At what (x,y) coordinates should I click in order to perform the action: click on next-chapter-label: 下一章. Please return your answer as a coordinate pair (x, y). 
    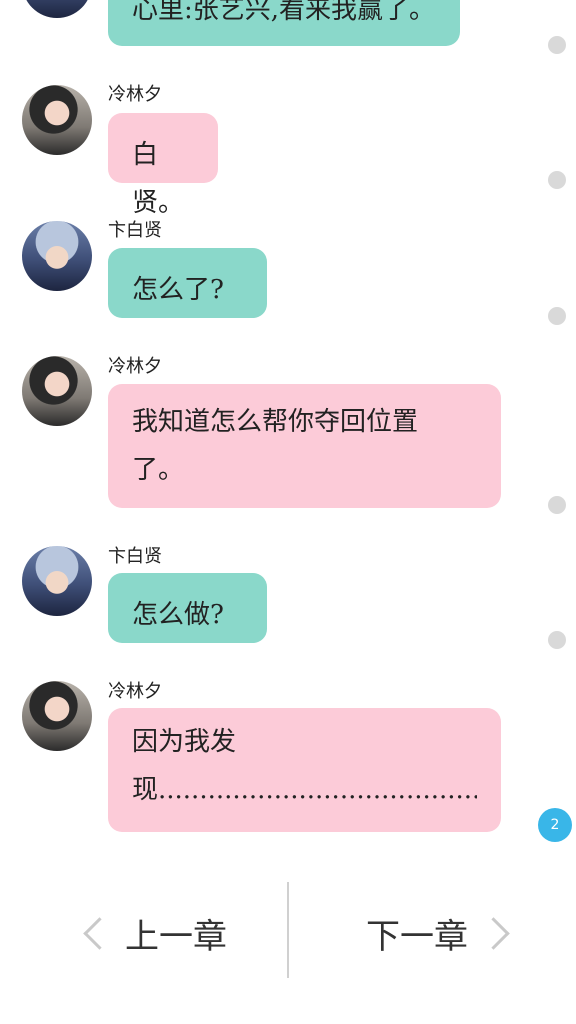
    Looking at the image, I should click on (417, 936).